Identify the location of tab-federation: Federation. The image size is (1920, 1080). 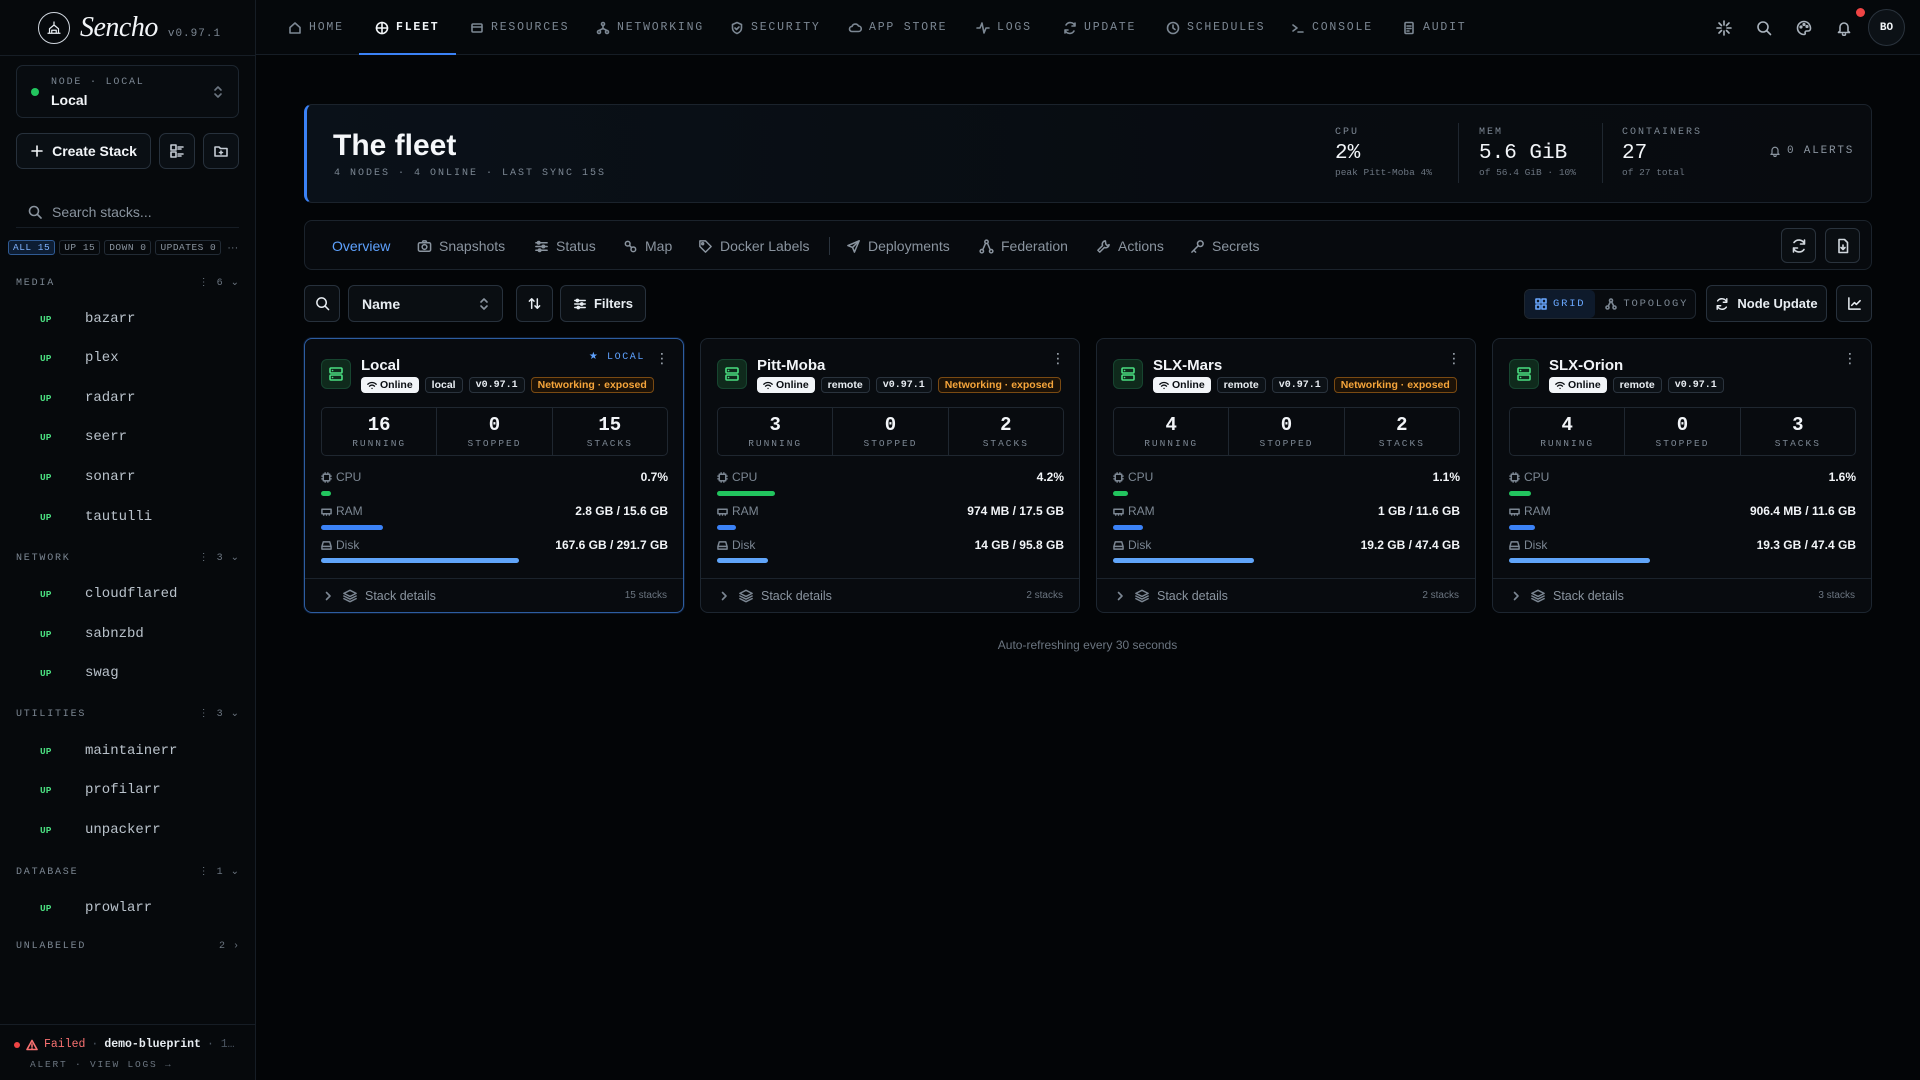
(1023, 246).